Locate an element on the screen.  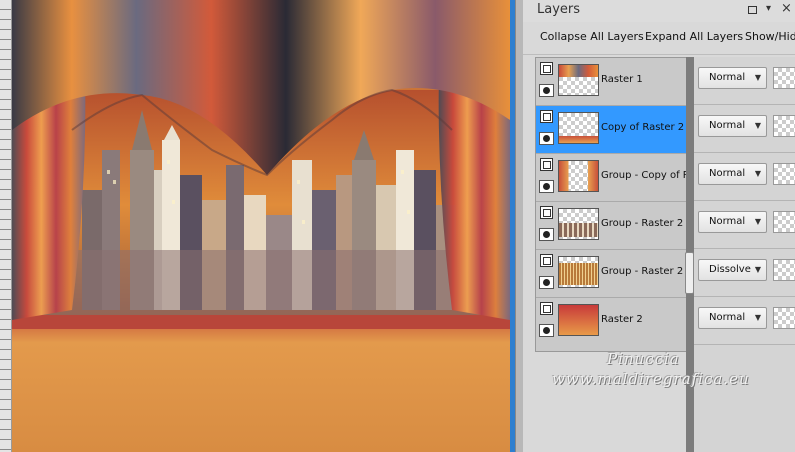
menu-arrow-icon: ▾ is located at coordinates (768, 8).